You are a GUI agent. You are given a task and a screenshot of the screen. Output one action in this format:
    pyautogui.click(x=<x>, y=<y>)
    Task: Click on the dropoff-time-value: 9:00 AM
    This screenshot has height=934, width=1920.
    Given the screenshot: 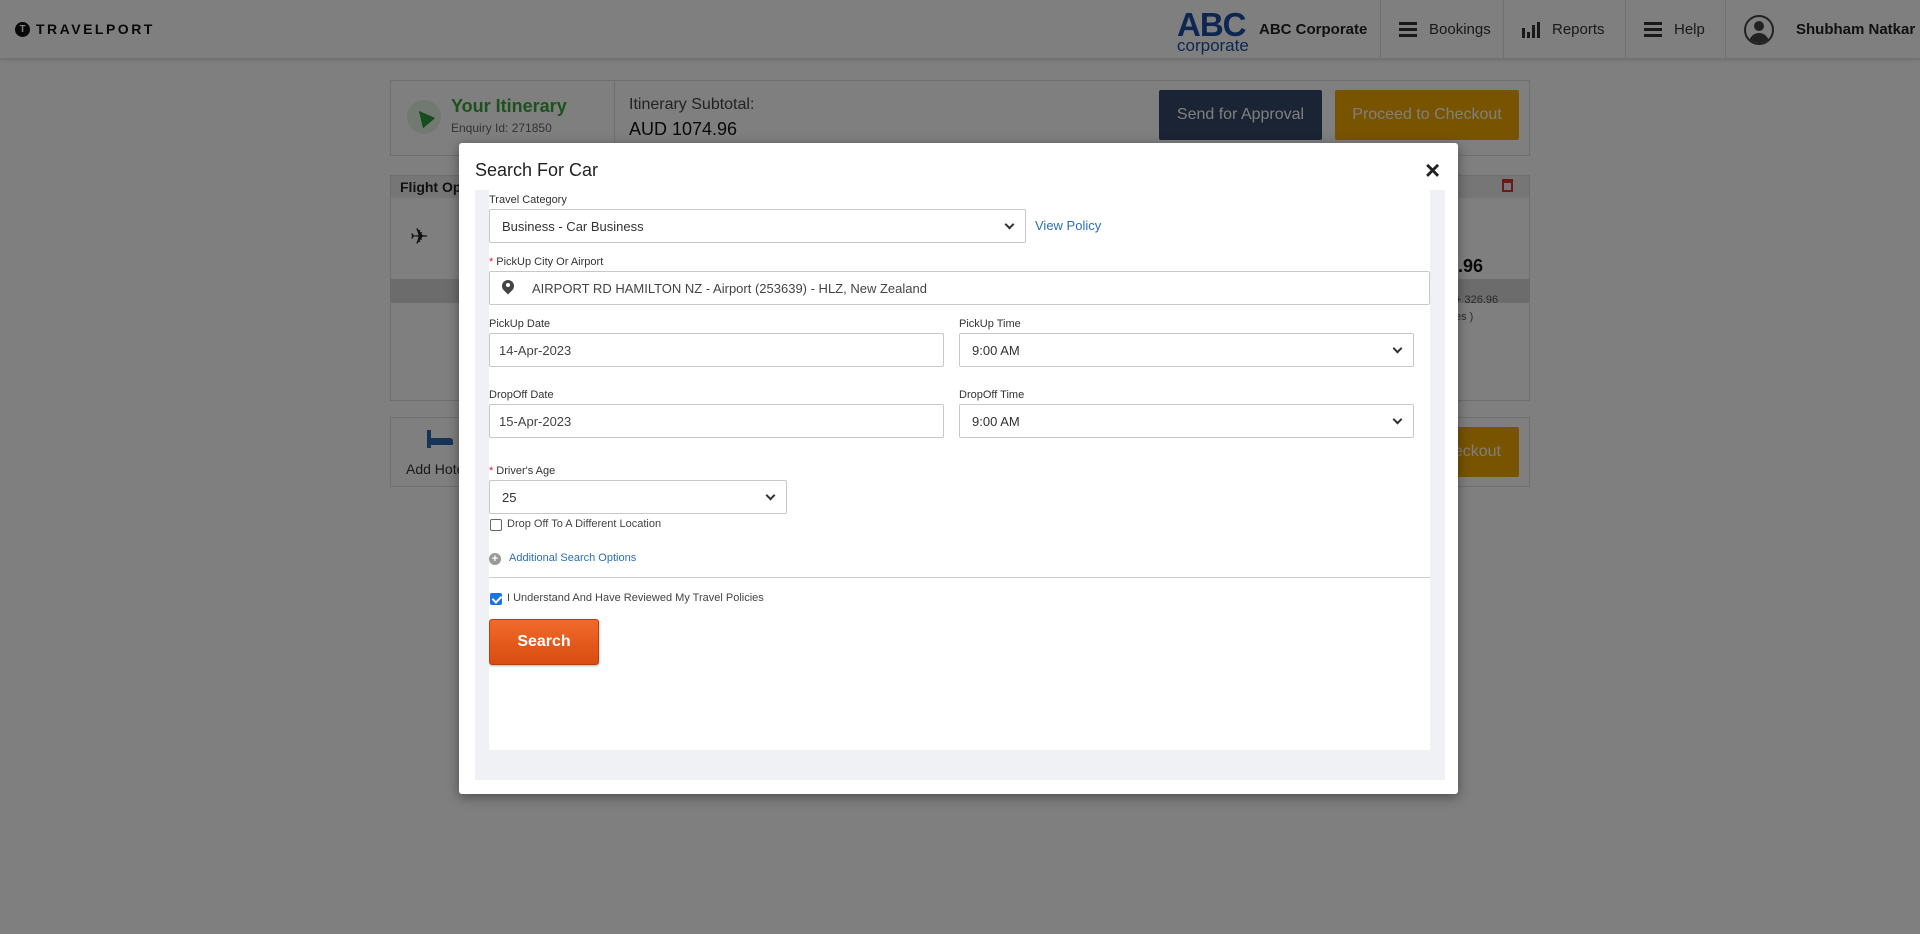 What is the action you would take?
    pyautogui.click(x=996, y=421)
    